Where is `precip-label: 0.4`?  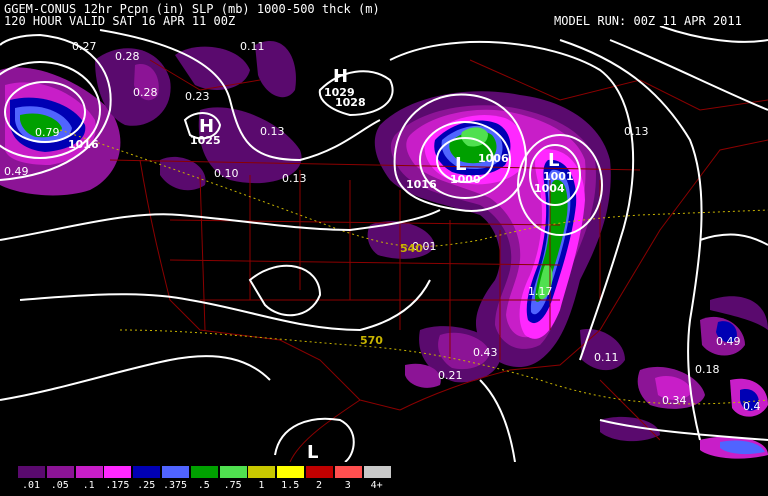 precip-label: 0.4 is located at coordinates (752, 406).